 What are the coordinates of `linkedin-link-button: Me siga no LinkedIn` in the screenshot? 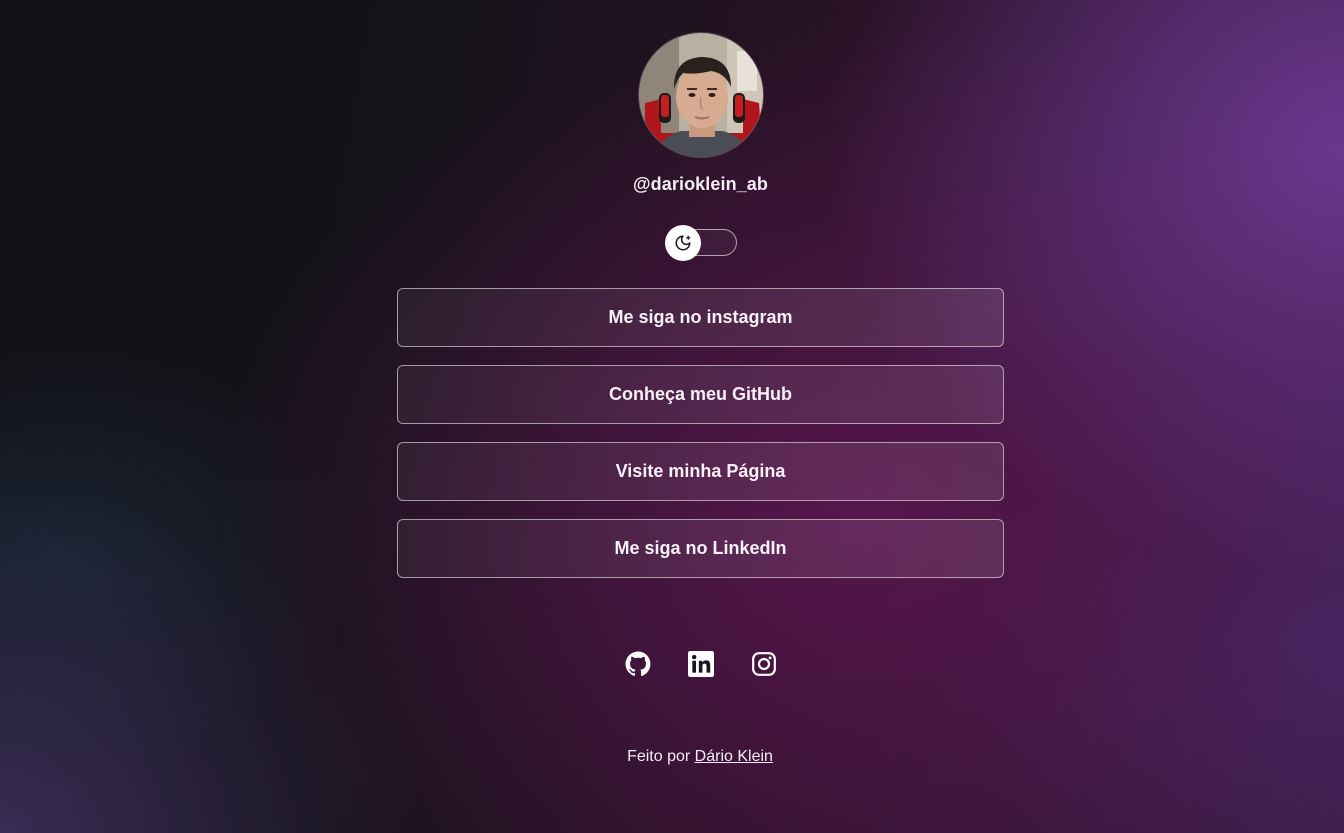 It's located at (700, 548).